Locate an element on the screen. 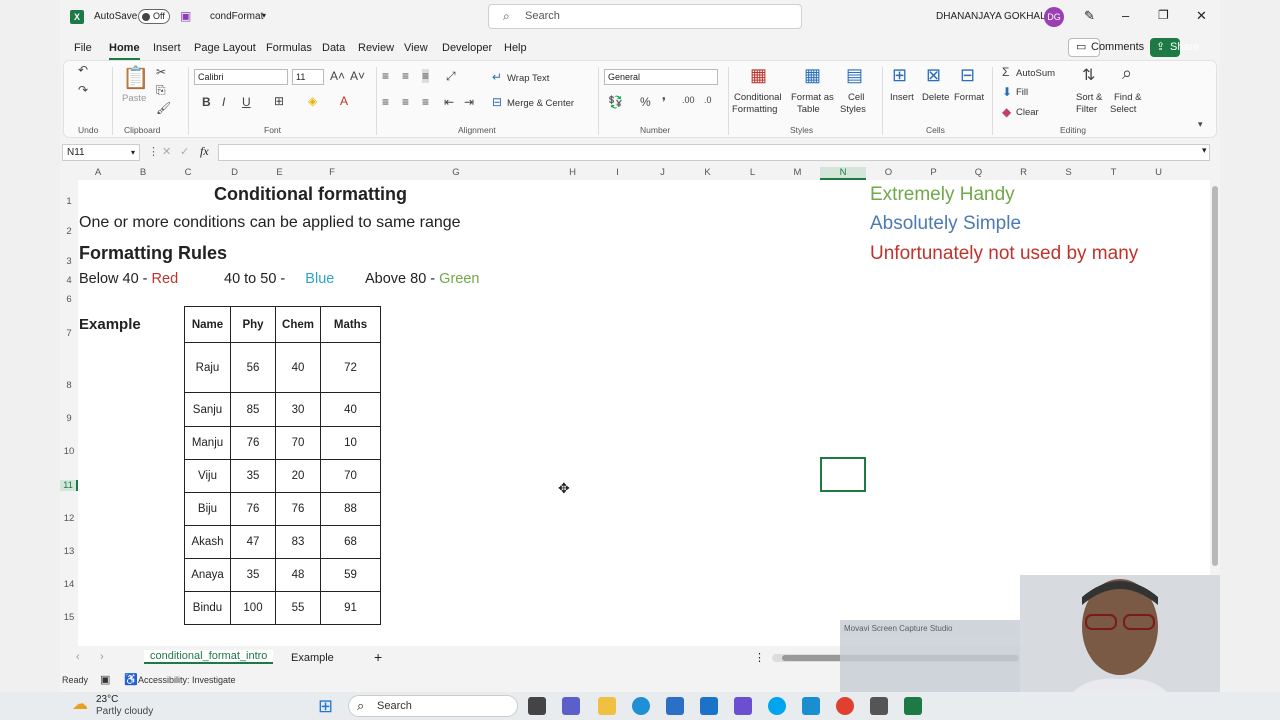  next-sheet-icon: › is located at coordinates (102, 657).